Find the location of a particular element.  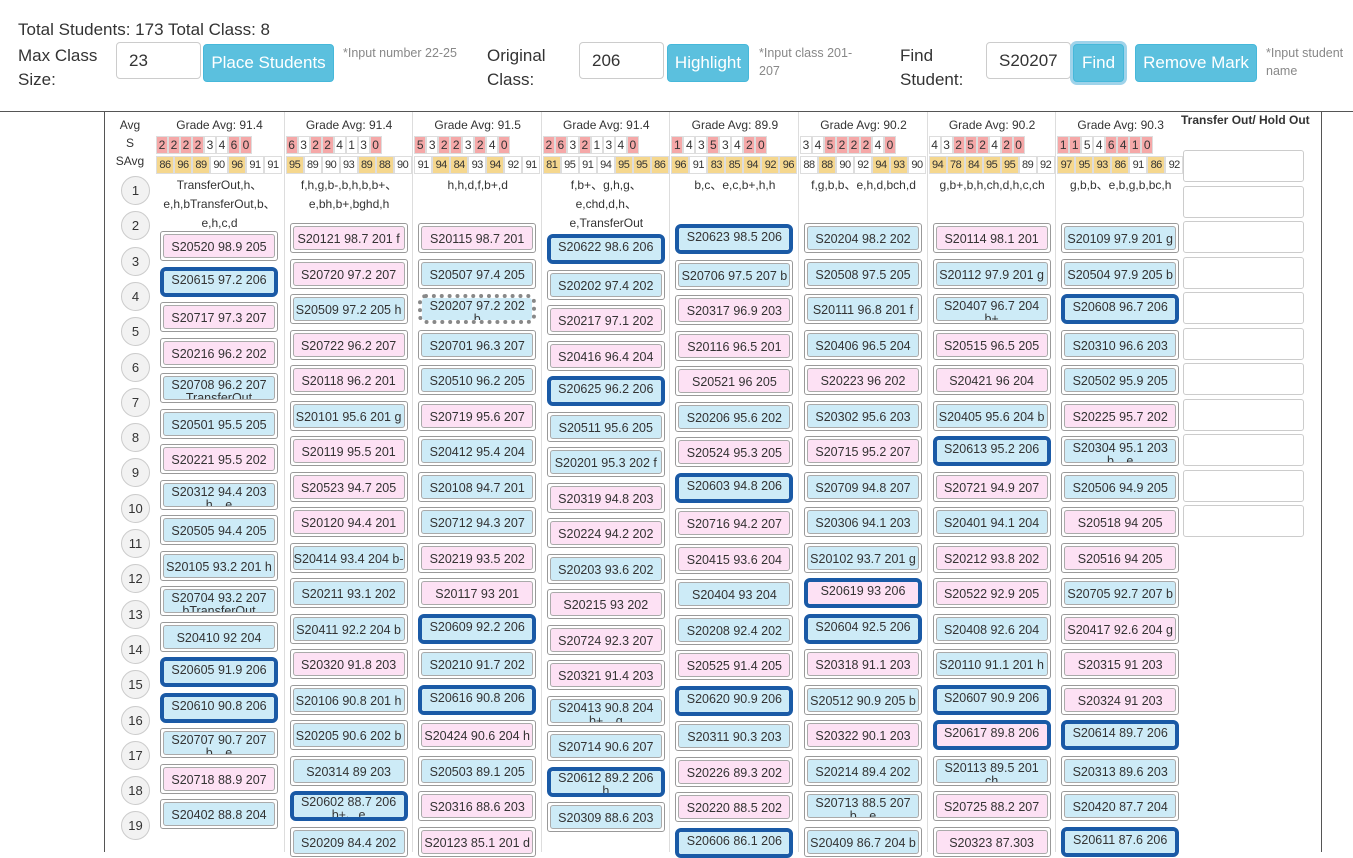

student-card: S20415 93.6 204 is located at coordinates (734, 558).